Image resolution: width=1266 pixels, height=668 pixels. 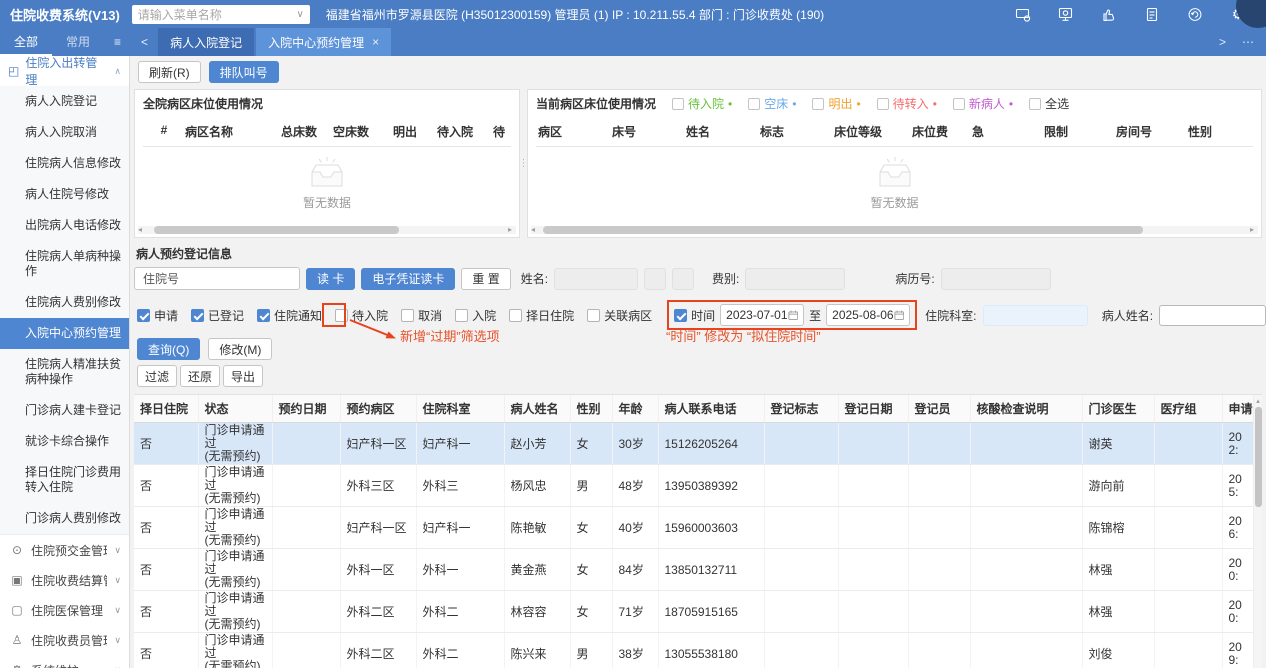 What do you see at coordinates (1238, 409) in the screenshot?
I see `column-header-申请: 申请` at bounding box center [1238, 409].